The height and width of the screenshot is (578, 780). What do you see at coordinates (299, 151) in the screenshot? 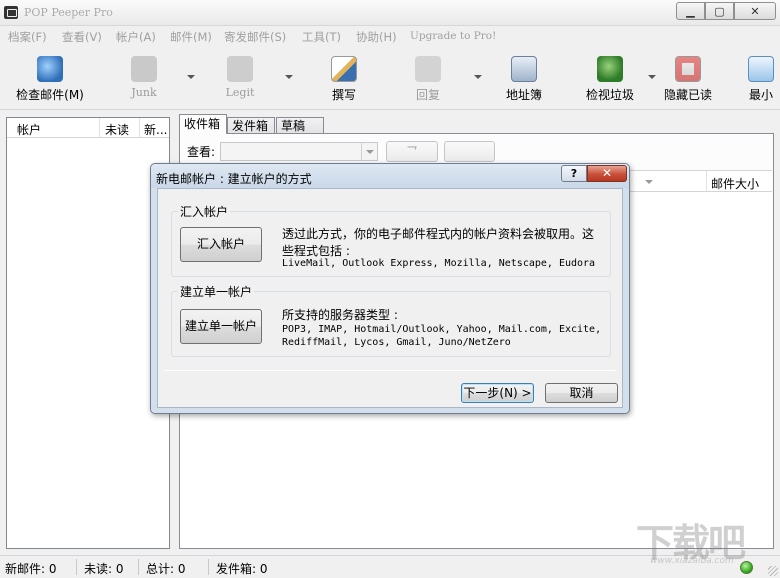
I see `view-select` at bounding box center [299, 151].